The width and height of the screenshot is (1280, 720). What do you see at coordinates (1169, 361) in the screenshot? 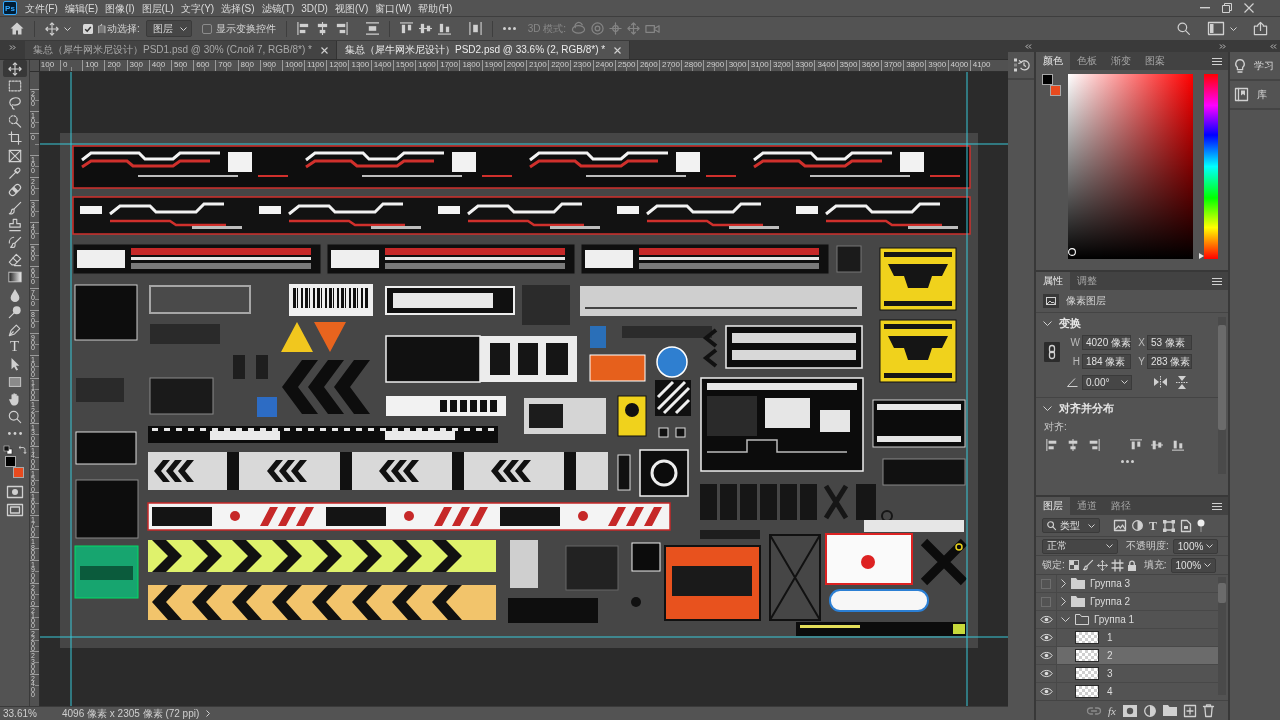
I see `transform-field: 283 像素` at bounding box center [1169, 361].